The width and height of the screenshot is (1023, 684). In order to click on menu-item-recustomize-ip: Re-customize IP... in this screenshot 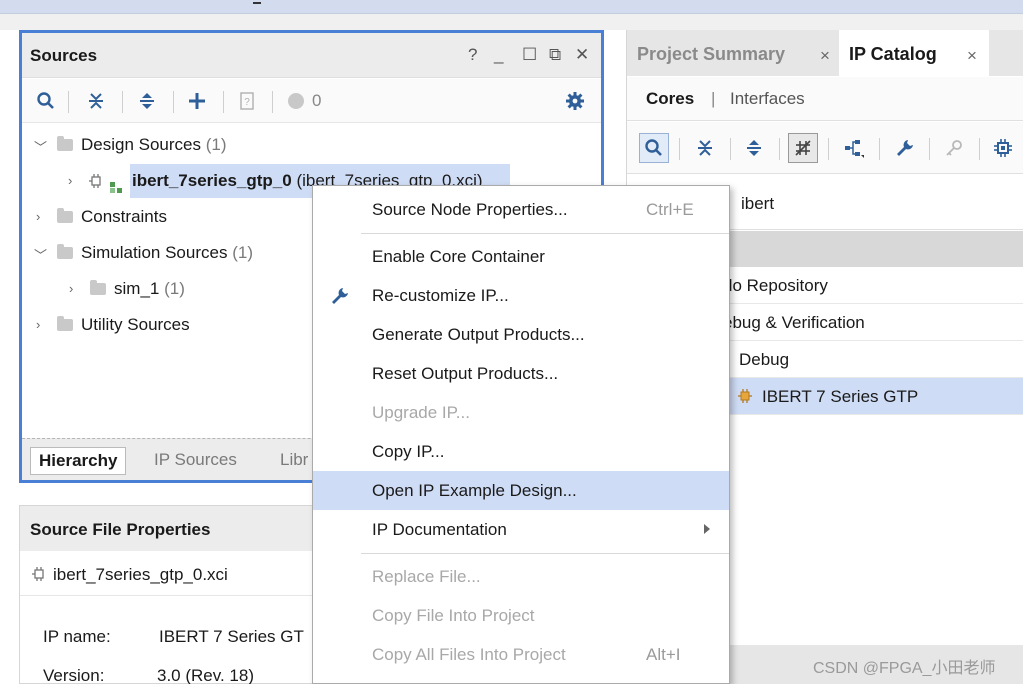, I will do `click(521, 295)`.